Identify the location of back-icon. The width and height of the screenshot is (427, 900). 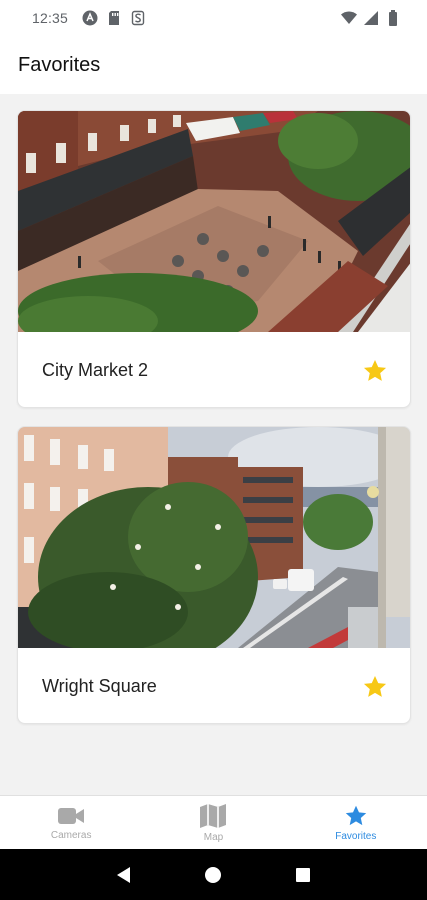
(124, 875).